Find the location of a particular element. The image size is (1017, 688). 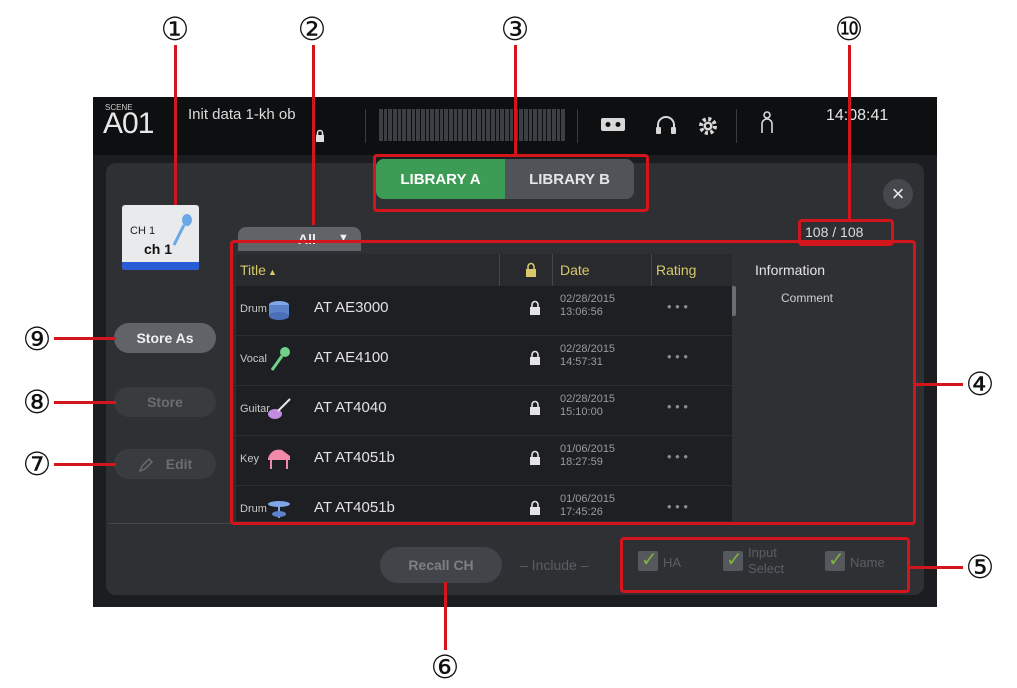

callout-7: ⑦ is located at coordinates (37, 464).